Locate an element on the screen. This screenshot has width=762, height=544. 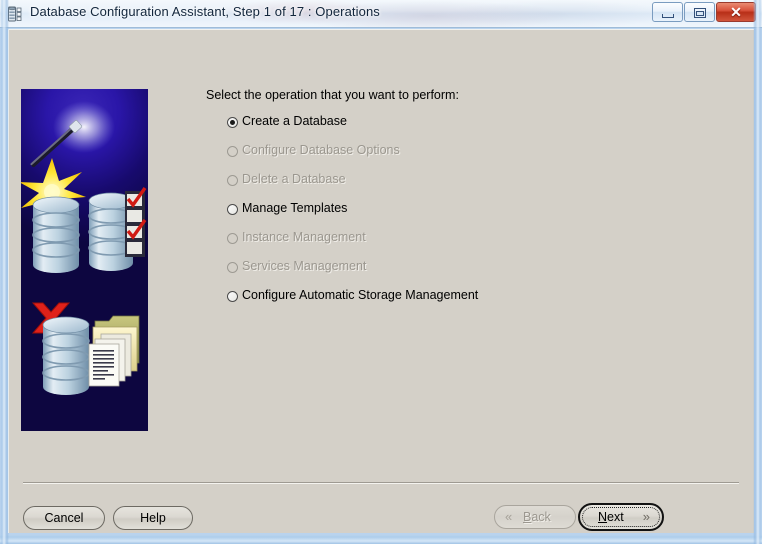
help-button-label: Help is located at coordinates (153, 518).